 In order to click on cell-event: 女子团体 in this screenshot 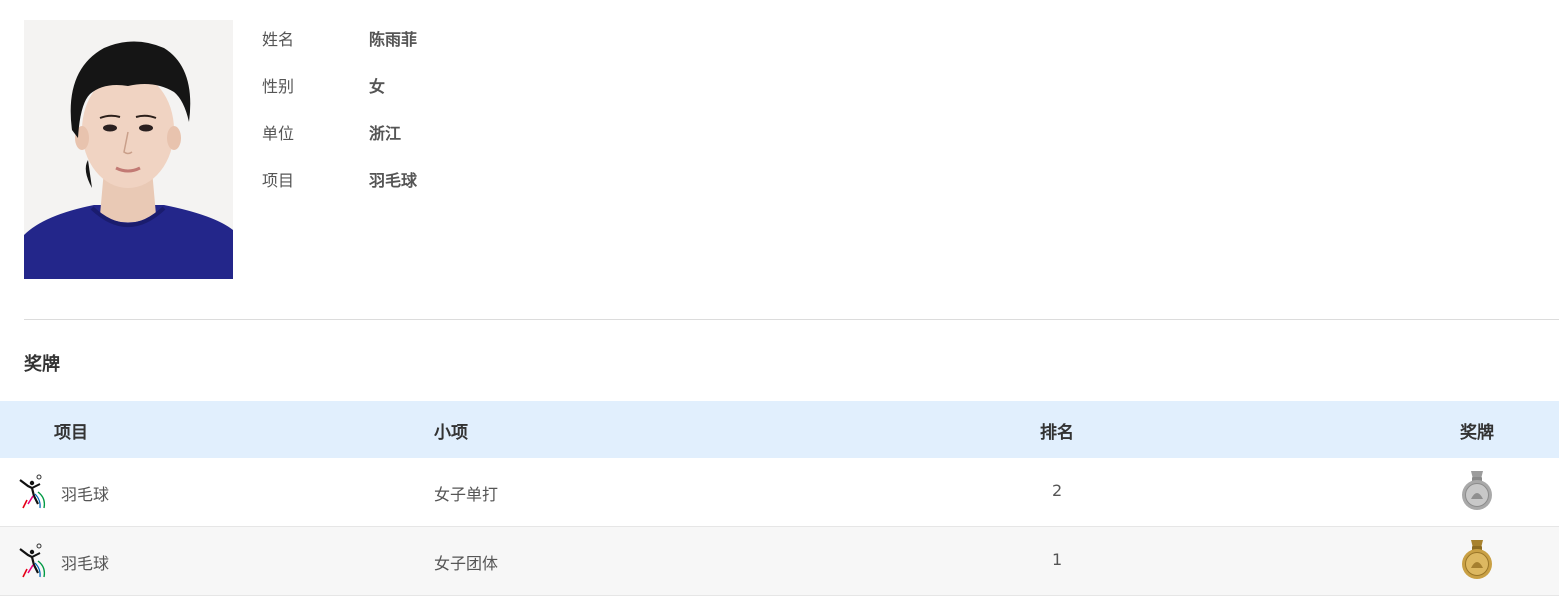, I will do `click(466, 563)`.